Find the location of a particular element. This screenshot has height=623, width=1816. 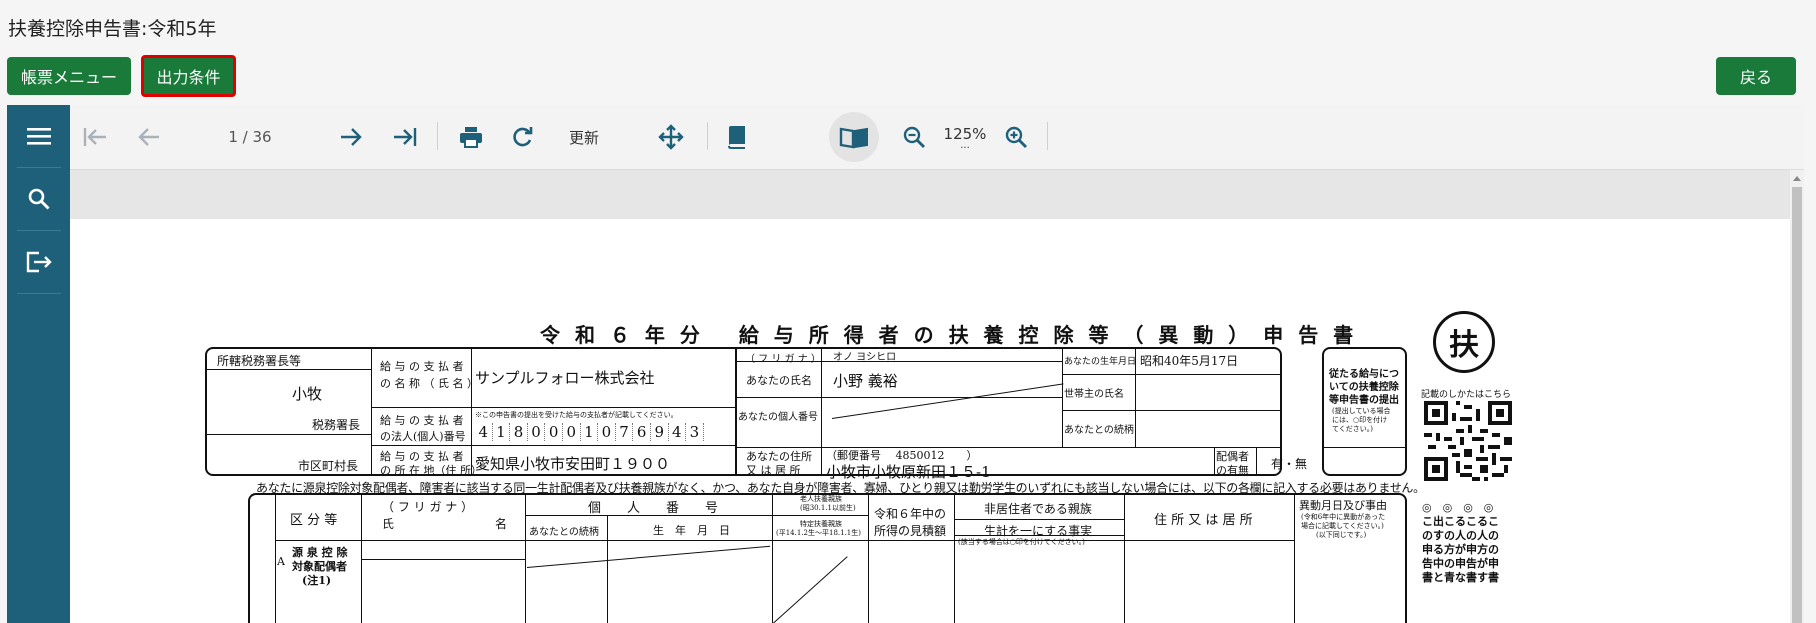

spouse-value: 有・無 is located at coordinates (1289, 464).